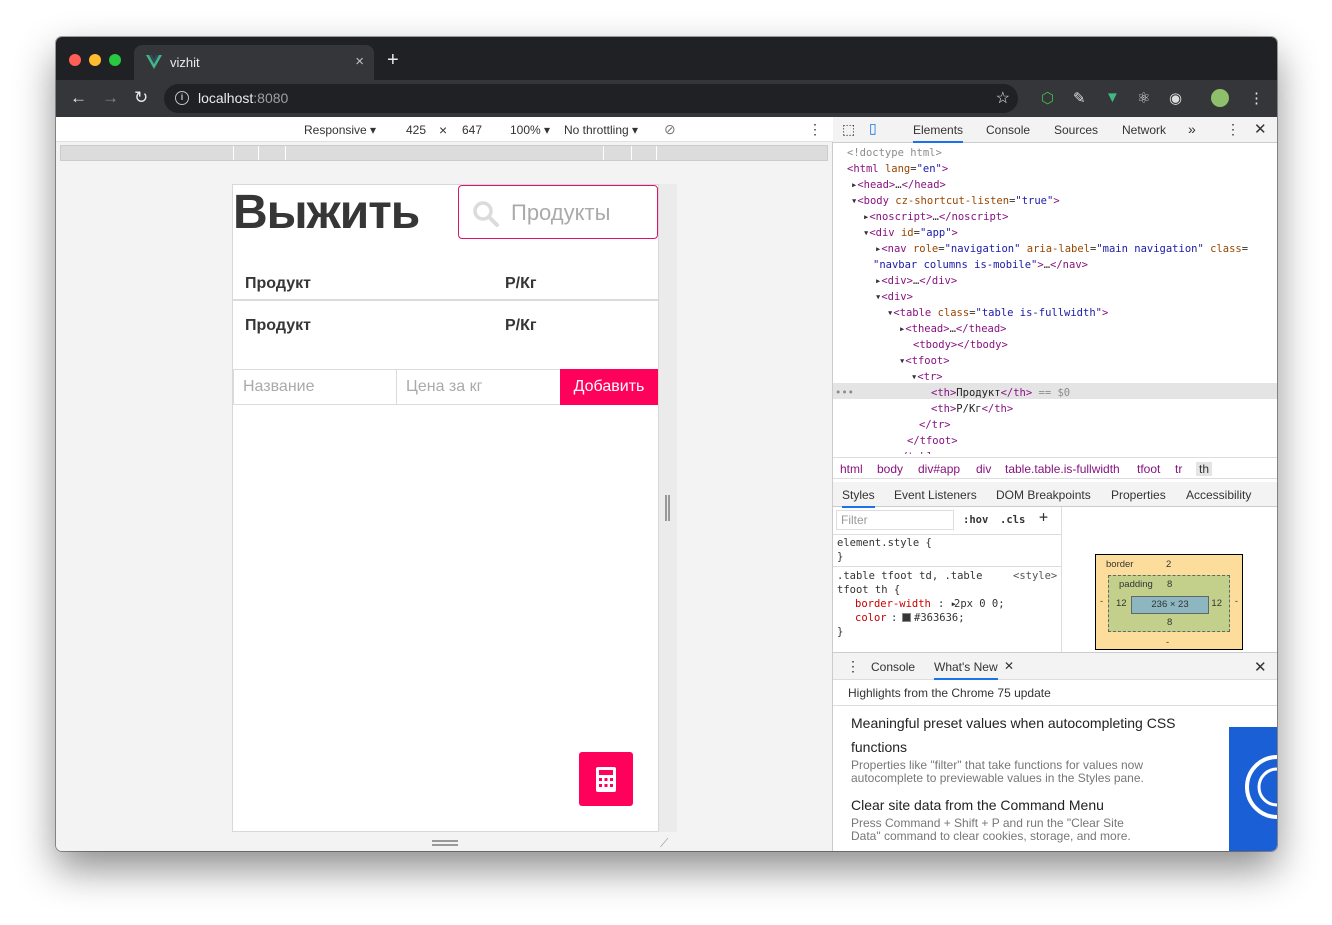 Image resolution: width=1332 pixels, height=925 pixels. I want to click on footer-price: Р/Кг, so click(521, 325).